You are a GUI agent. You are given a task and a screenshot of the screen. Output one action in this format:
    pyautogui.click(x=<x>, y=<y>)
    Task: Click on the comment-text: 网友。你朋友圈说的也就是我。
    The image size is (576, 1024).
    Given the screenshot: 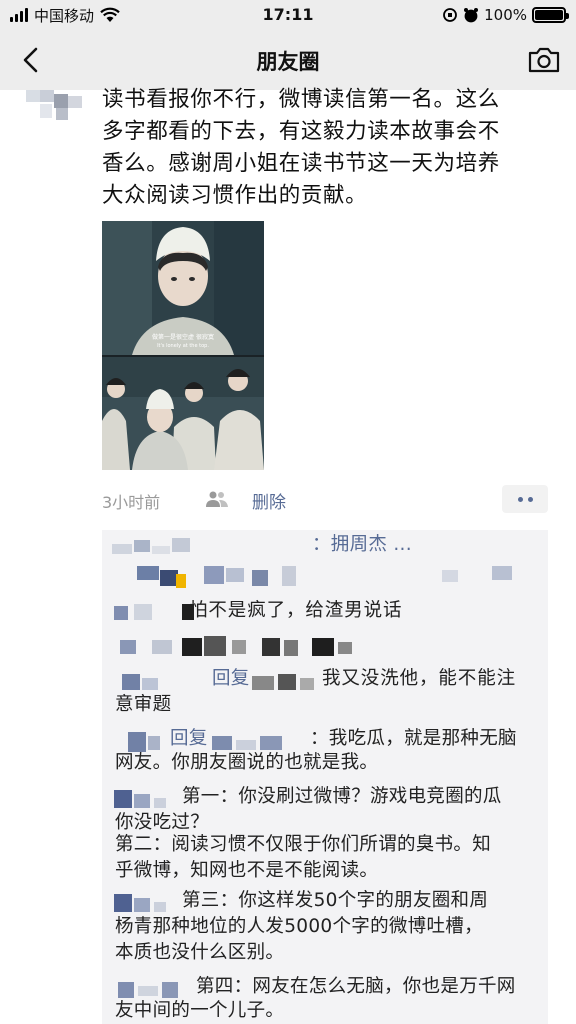 What is the action you would take?
    pyautogui.click(x=247, y=762)
    